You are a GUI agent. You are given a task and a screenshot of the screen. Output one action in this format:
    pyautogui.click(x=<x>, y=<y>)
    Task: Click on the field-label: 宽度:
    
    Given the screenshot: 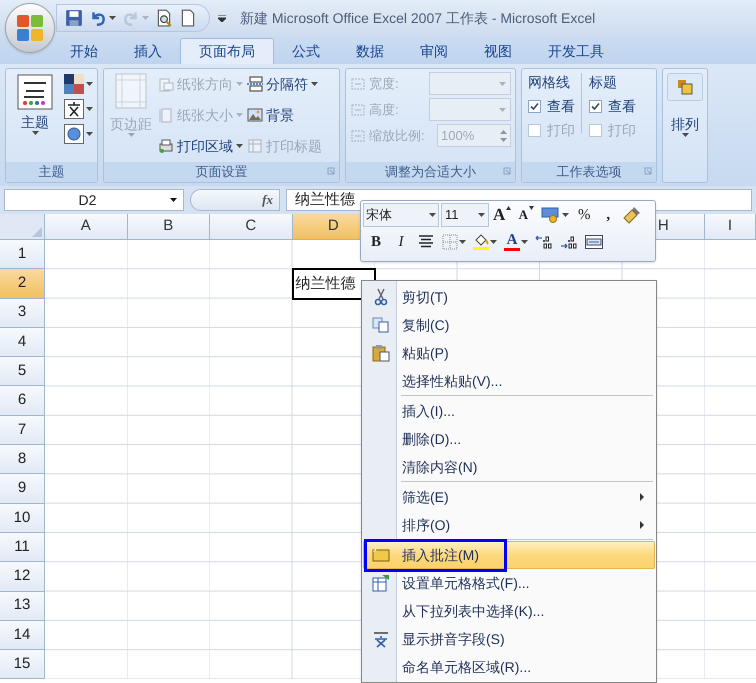 What is the action you would take?
    pyautogui.click(x=384, y=83)
    